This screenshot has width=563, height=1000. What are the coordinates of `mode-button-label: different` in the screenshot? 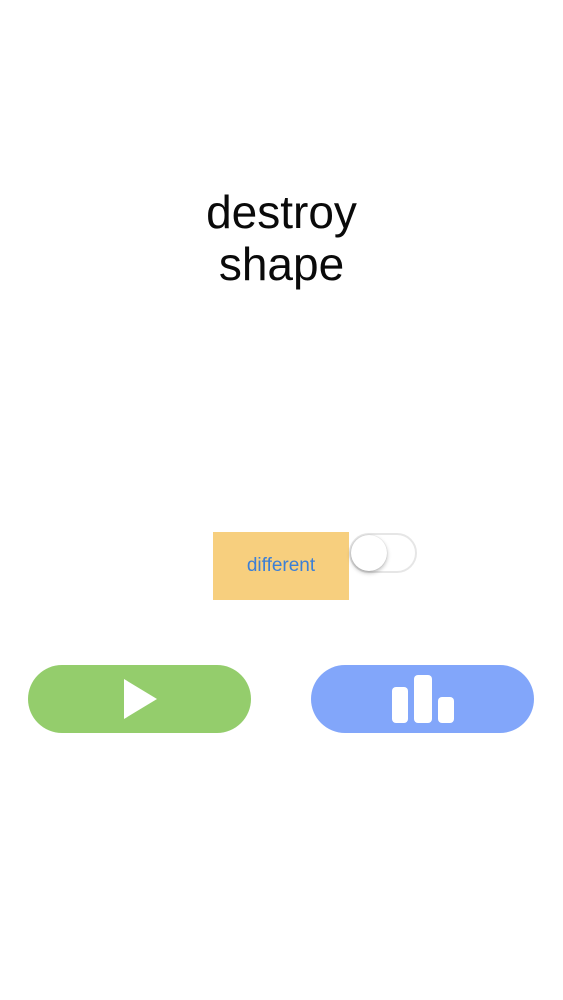 It's located at (281, 565).